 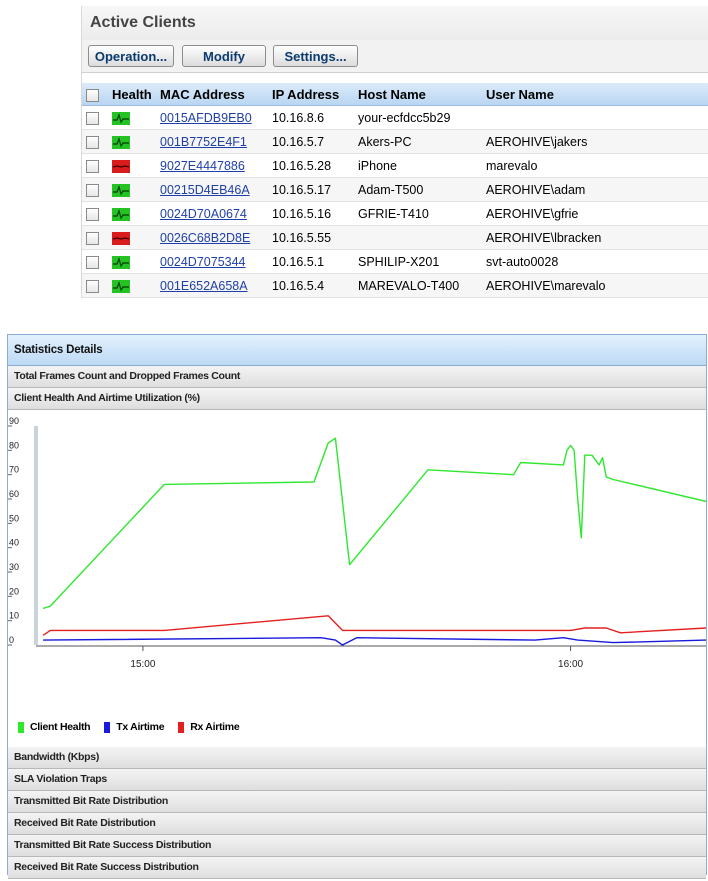 What do you see at coordinates (212, 94) in the screenshot?
I see `col-mac: MAC Address` at bounding box center [212, 94].